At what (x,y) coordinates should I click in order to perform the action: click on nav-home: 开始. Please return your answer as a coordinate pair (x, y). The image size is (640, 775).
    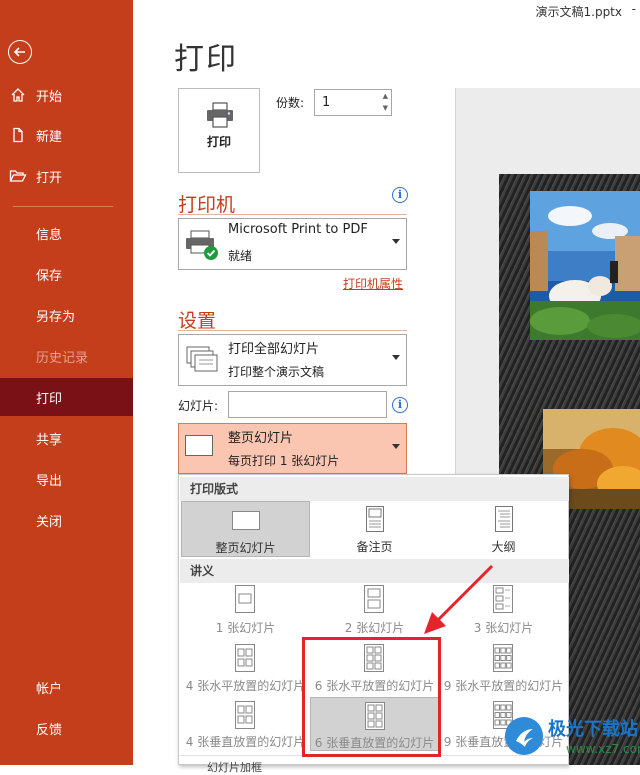
    Looking at the image, I should click on (66, 95).